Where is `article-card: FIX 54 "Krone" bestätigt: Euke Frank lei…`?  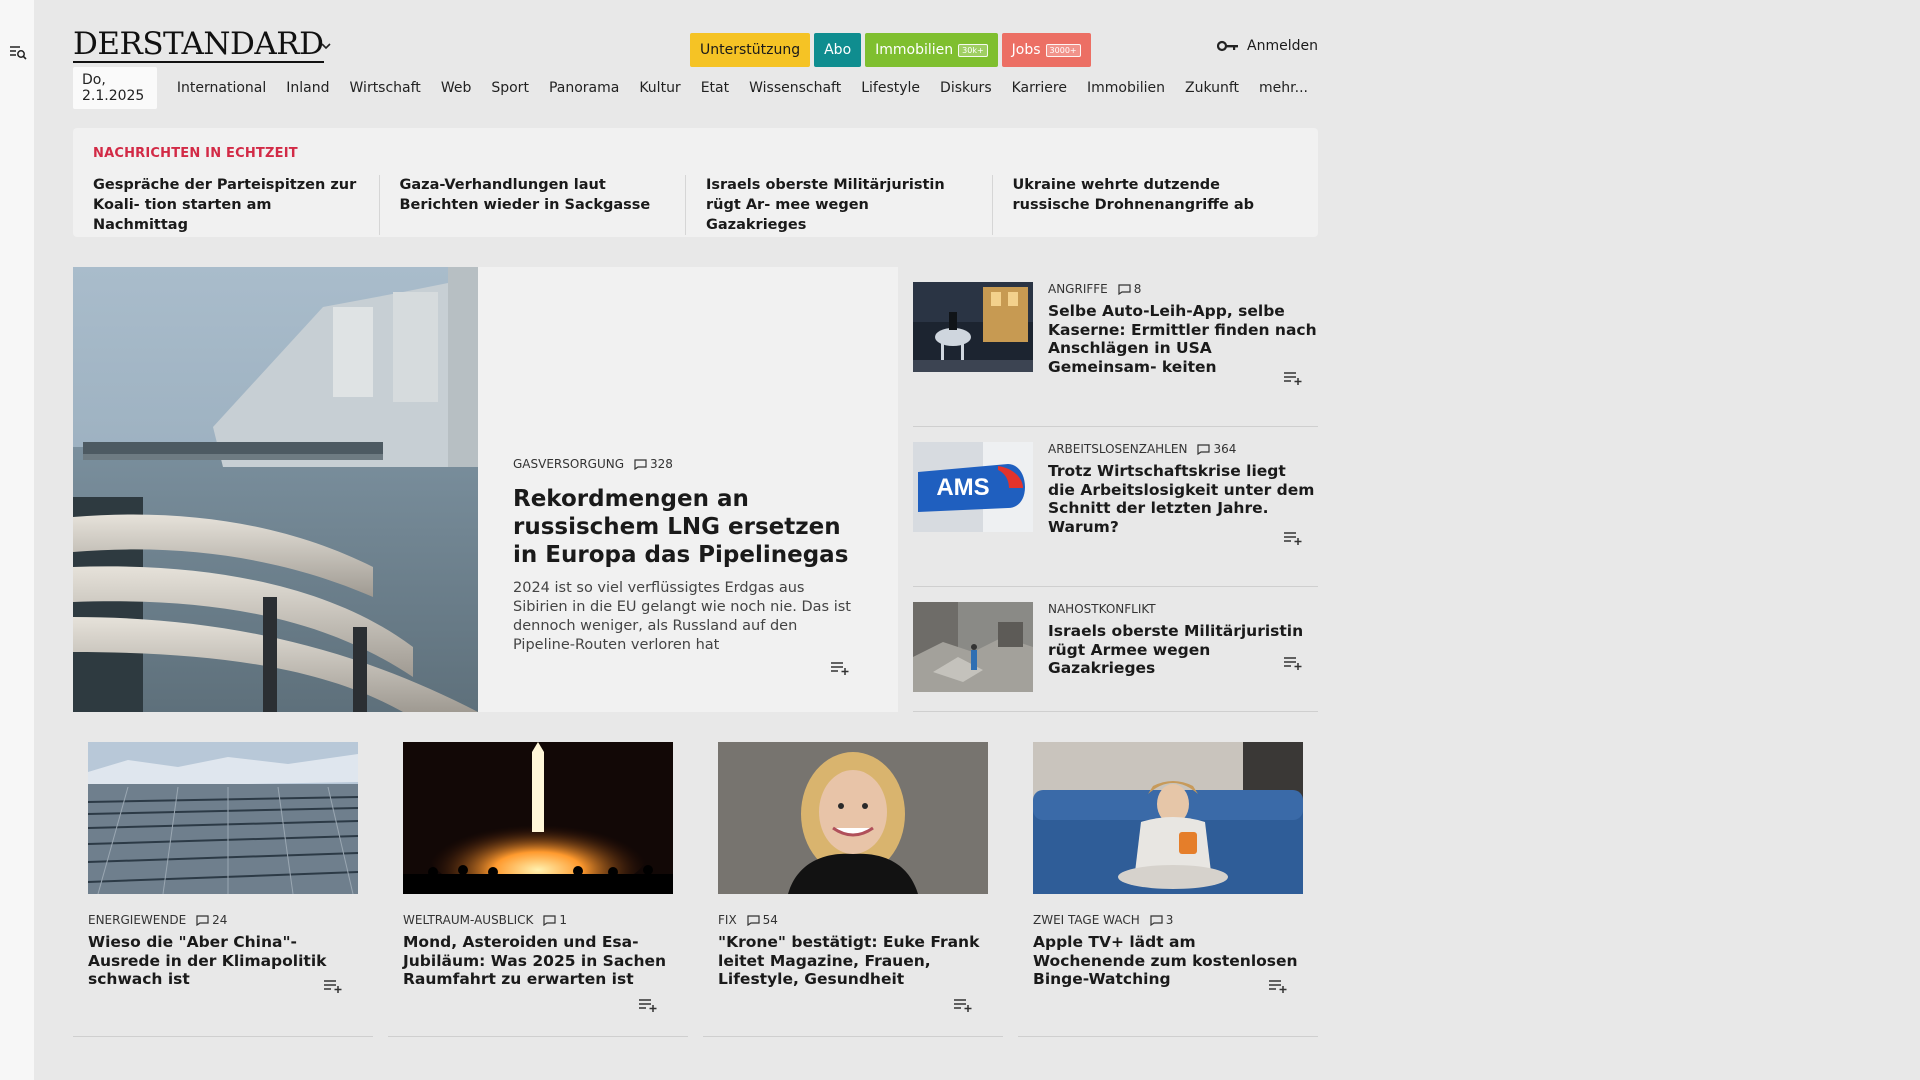
article-card: FIX 54 "Krone" bestätigt: Euke Frank lei… is located at coordinates (853, 889).